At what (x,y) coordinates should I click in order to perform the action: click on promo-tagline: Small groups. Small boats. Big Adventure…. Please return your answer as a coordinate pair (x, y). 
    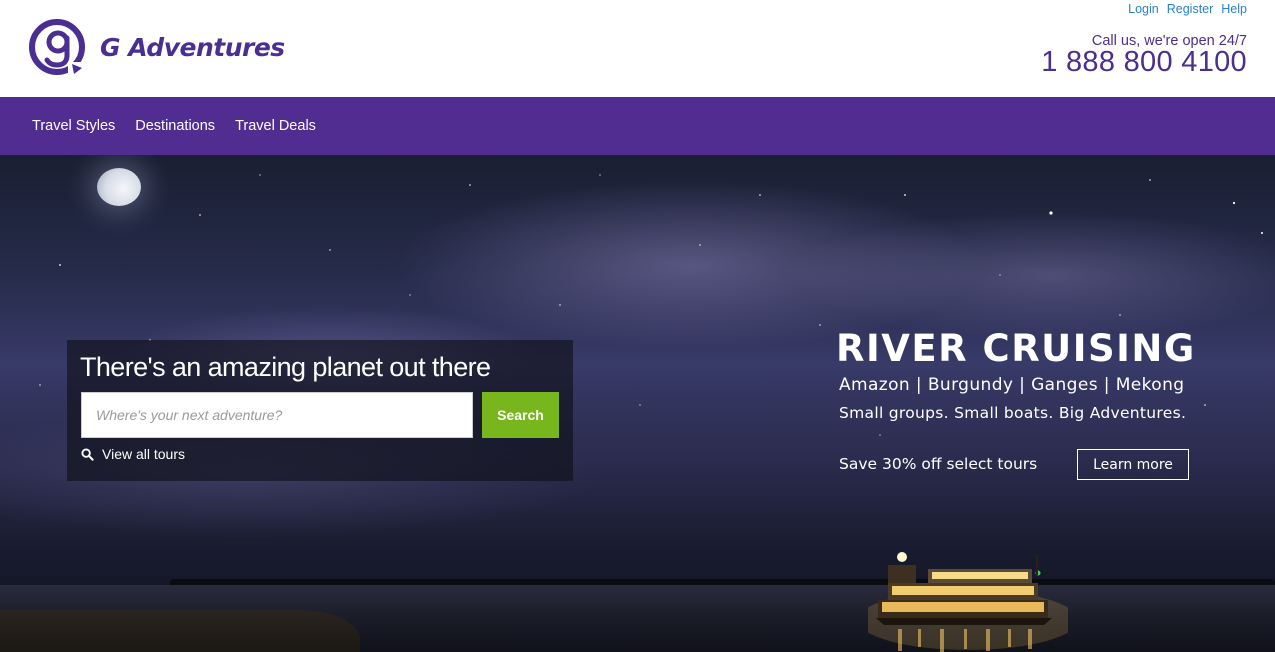
    Looking at the image, I should click on (1013, 413).